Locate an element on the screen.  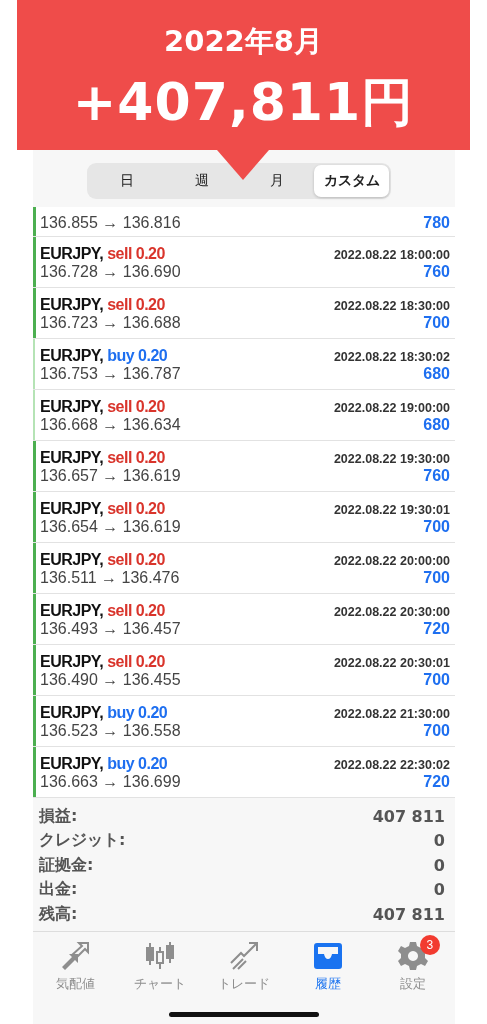
trade-time: 2022.08.22 19:00:00 is located at coordinates (391, 408).